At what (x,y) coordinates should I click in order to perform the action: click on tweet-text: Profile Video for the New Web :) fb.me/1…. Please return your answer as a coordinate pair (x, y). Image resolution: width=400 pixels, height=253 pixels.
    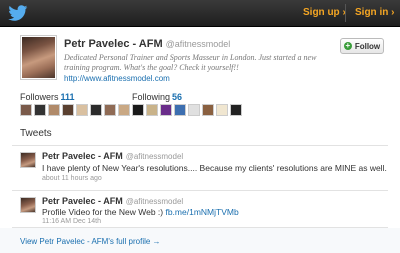
    Looking at the image, I should click on (140, 212).